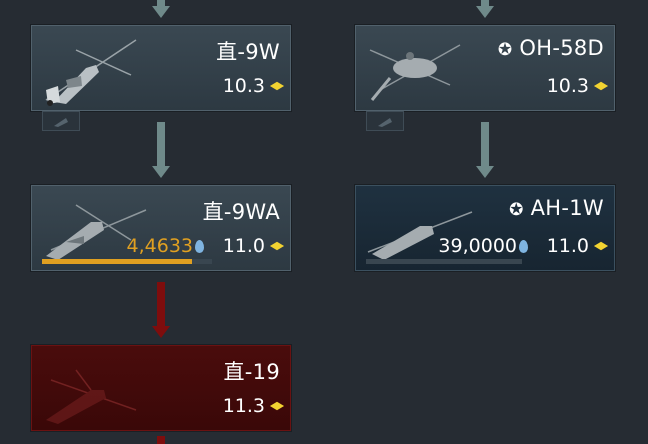 Image resolution: width=648 pixels, height=444 pixels. I want to click on vehicle-name: ✪ OH-58D, so click(551, 48).